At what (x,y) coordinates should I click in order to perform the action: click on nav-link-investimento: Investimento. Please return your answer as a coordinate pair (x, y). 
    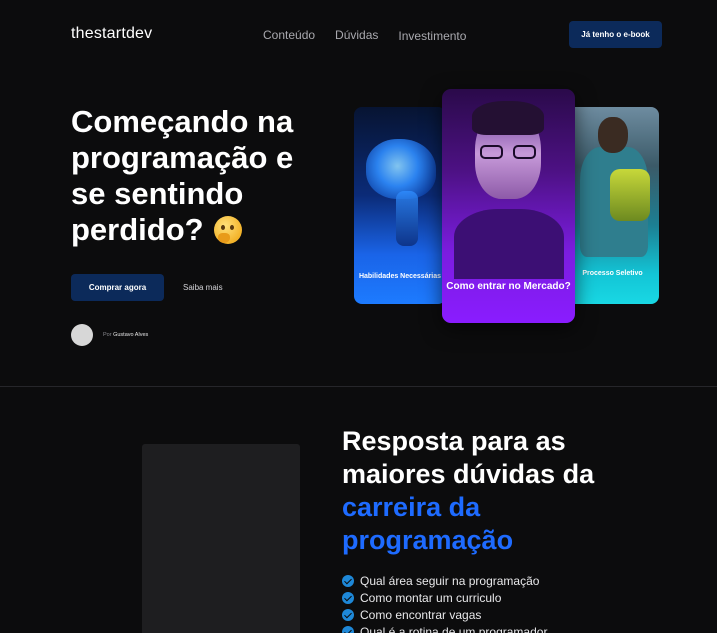
    Looking at the image, I should click on (432, 36).